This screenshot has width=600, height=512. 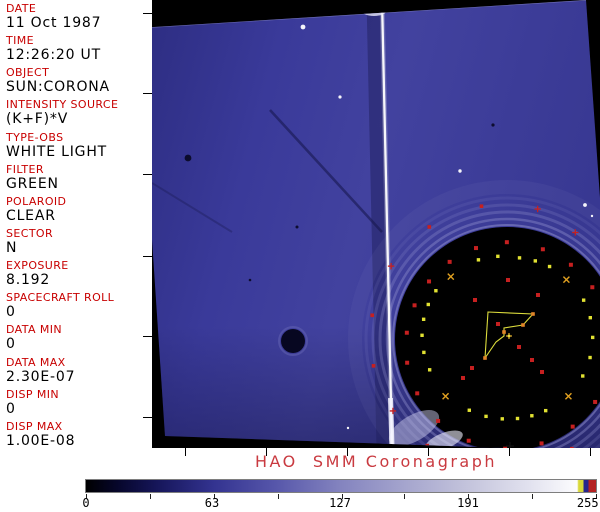 I want to click on colorbar-label: 255, so click(x=587, y=503).